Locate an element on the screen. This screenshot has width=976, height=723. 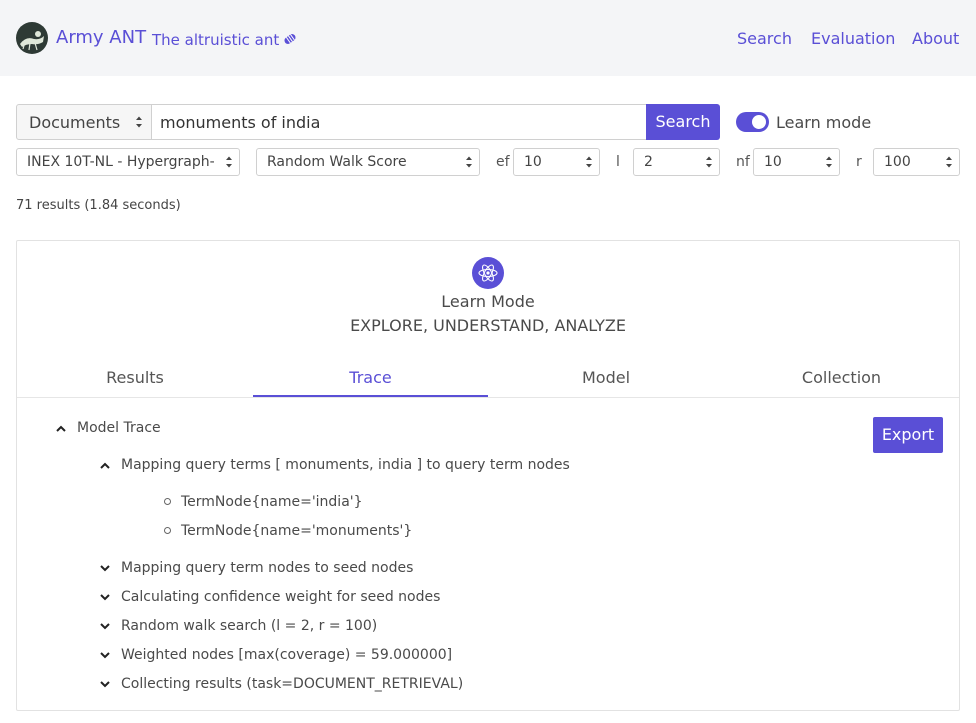
learn-mode-subtitle: EXPLORE, UNDERSTAND, ANALYZE is located at coordinates (488, 325).